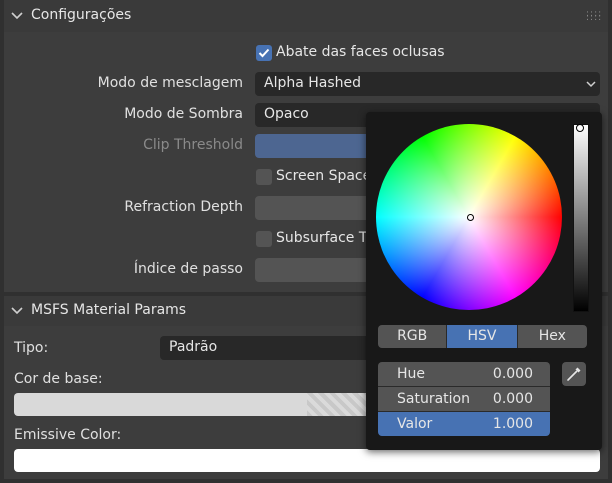 The width and height of the screenshot is (612, 483). I want to click on value-slider, so click(581, 218).